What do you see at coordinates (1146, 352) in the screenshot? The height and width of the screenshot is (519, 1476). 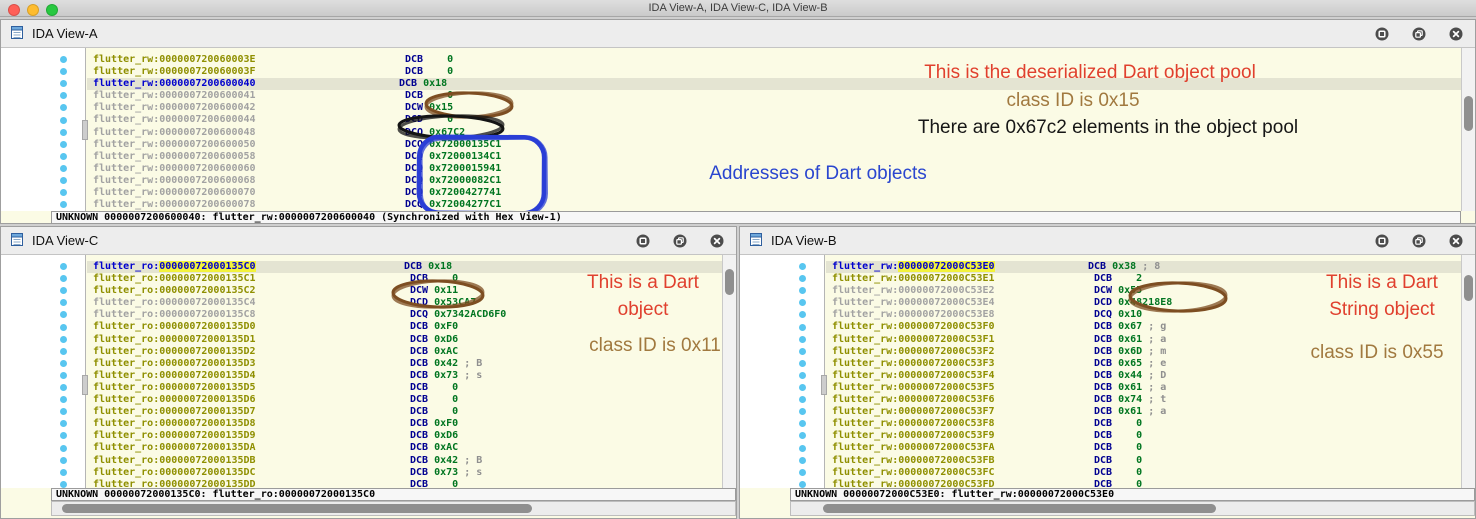 I see `listing-line: flutter_rw:00000072000C53F2 DCB 0x6D ; m` at bounding box center [1146, 352].